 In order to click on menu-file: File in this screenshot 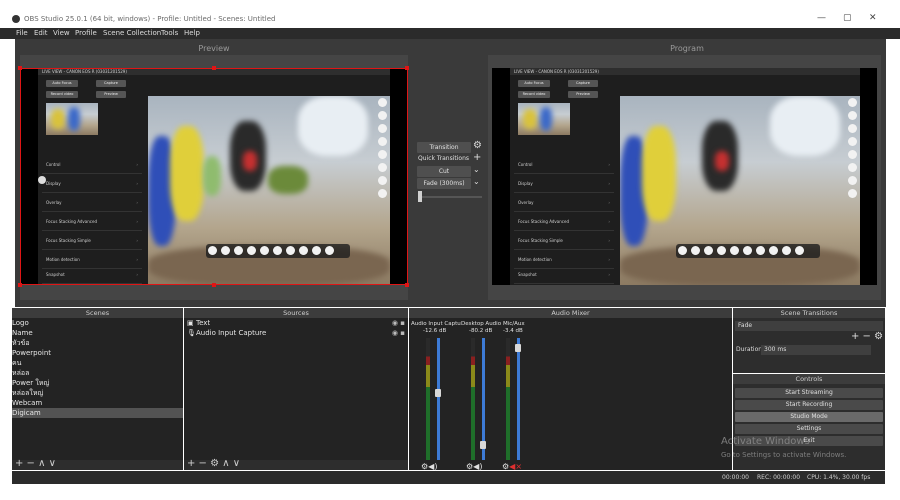, I will do `click(22, 33)`.